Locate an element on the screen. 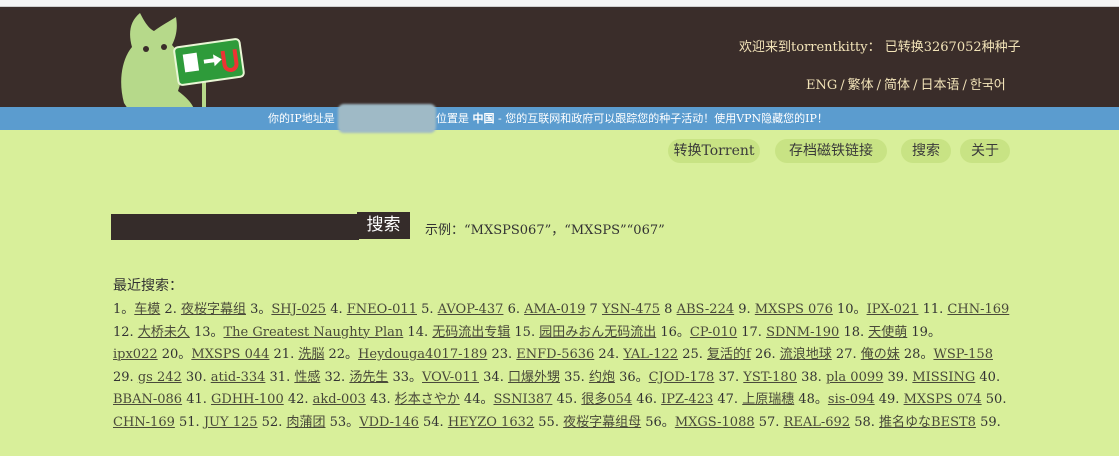 This screenshot has height=456, width=1119. nav-archive-magnet: 存档磁铁链接 is located at coordinates (831, 151).